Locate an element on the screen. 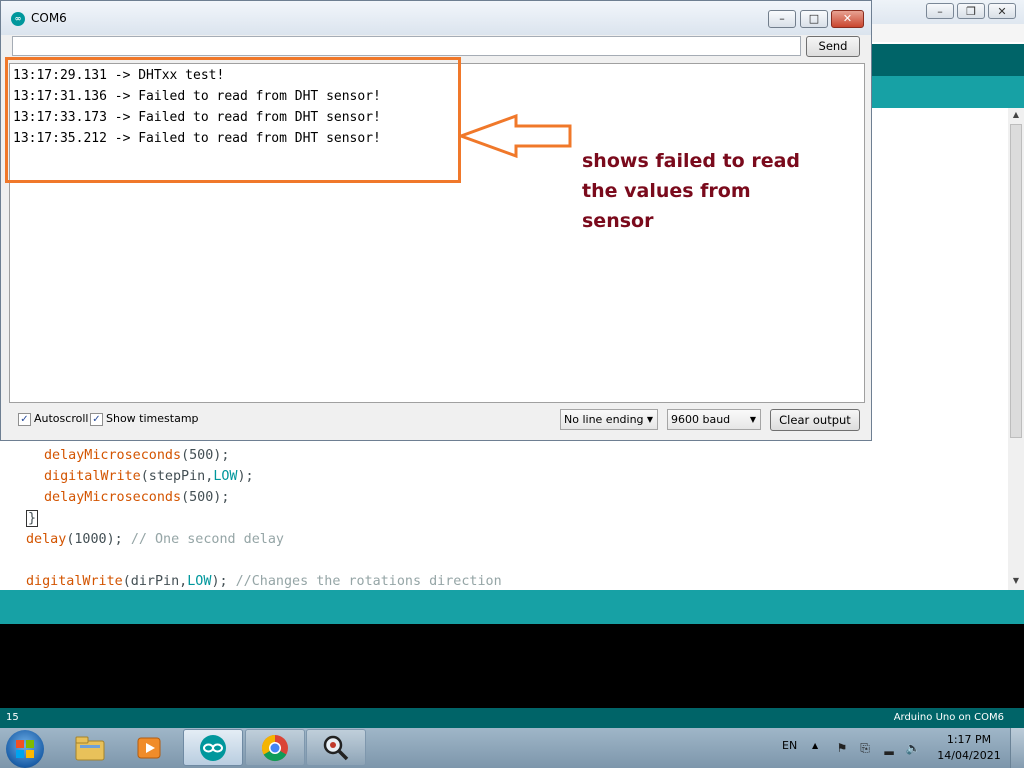 This screenshot has width=1024, height=768. magnifier-icon is located at coordinates (336, 747).